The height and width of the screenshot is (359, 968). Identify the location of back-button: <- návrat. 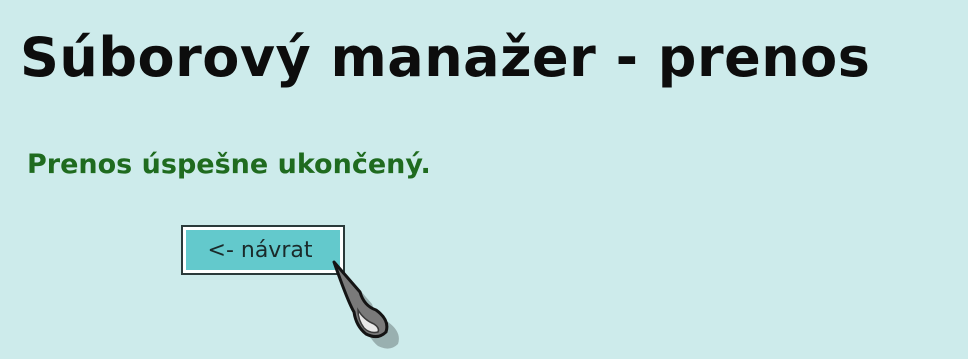
(263, 250).